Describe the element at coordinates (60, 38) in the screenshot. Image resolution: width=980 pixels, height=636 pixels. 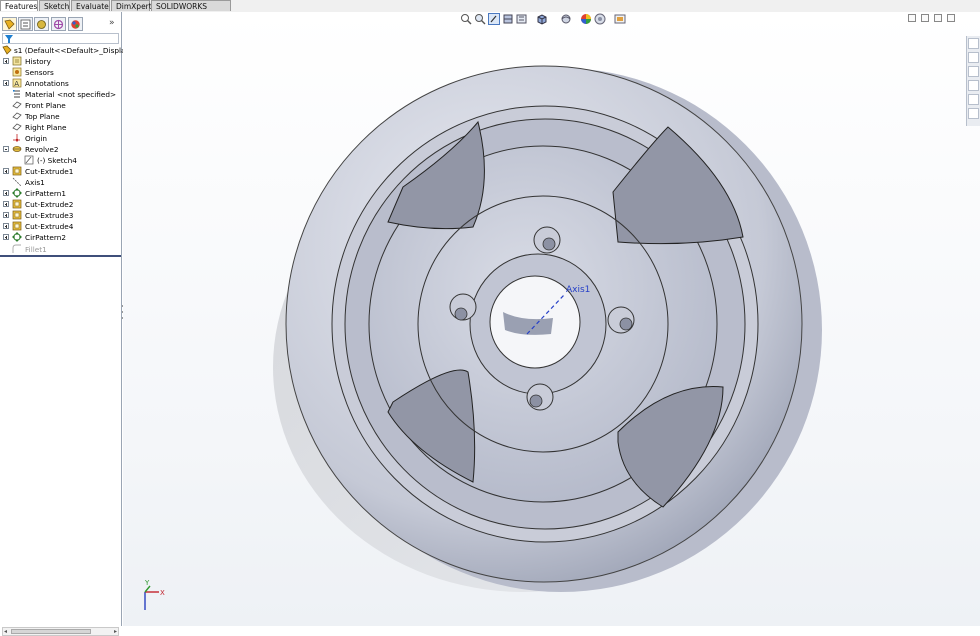
I see `tree-filter-bar` at that location.